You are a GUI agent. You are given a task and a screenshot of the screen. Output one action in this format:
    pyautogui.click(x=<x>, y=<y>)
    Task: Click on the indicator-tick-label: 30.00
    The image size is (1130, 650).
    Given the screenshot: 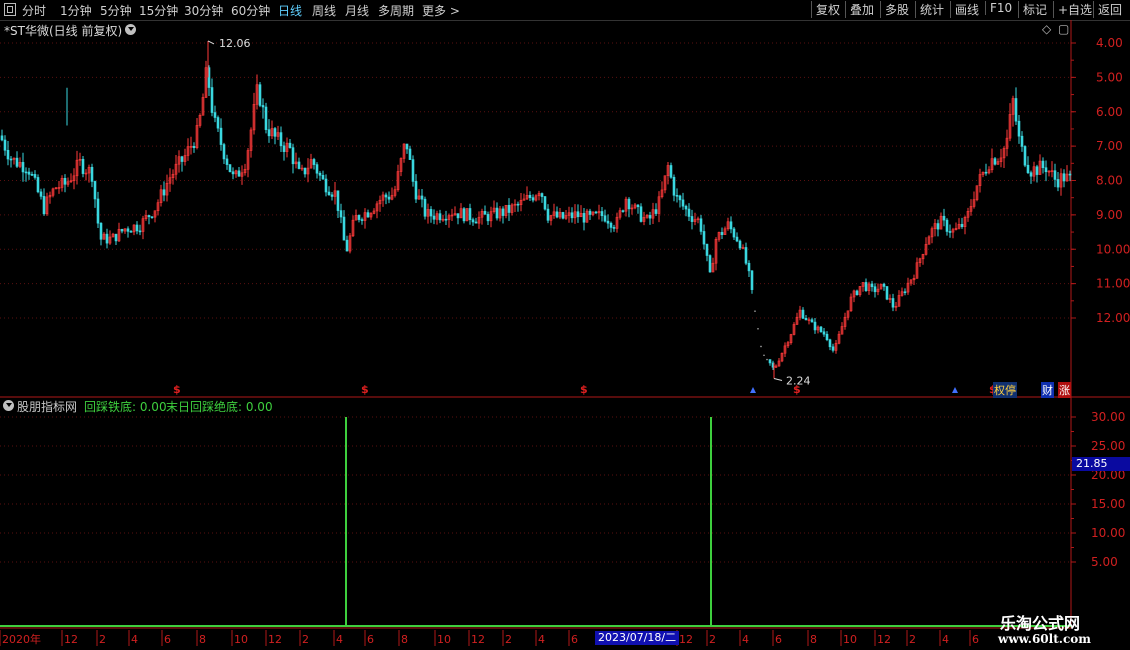 What is the action you would take?
    pyautogui.click(x=1108, y=417)
    